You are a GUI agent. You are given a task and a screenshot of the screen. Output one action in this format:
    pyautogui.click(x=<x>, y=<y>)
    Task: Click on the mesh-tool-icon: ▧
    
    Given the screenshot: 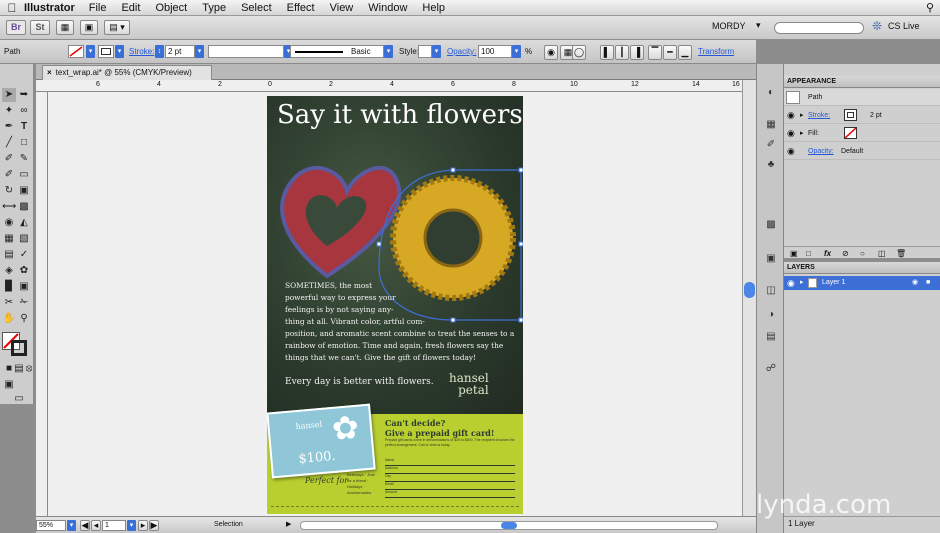 What is the action you would take?
    pyautogui.click(x=24, y=239)
    